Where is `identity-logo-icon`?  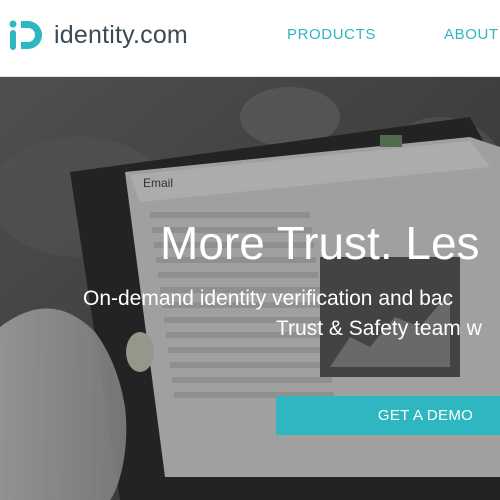 identity-logo-icon is located at coordinates (25, 35).